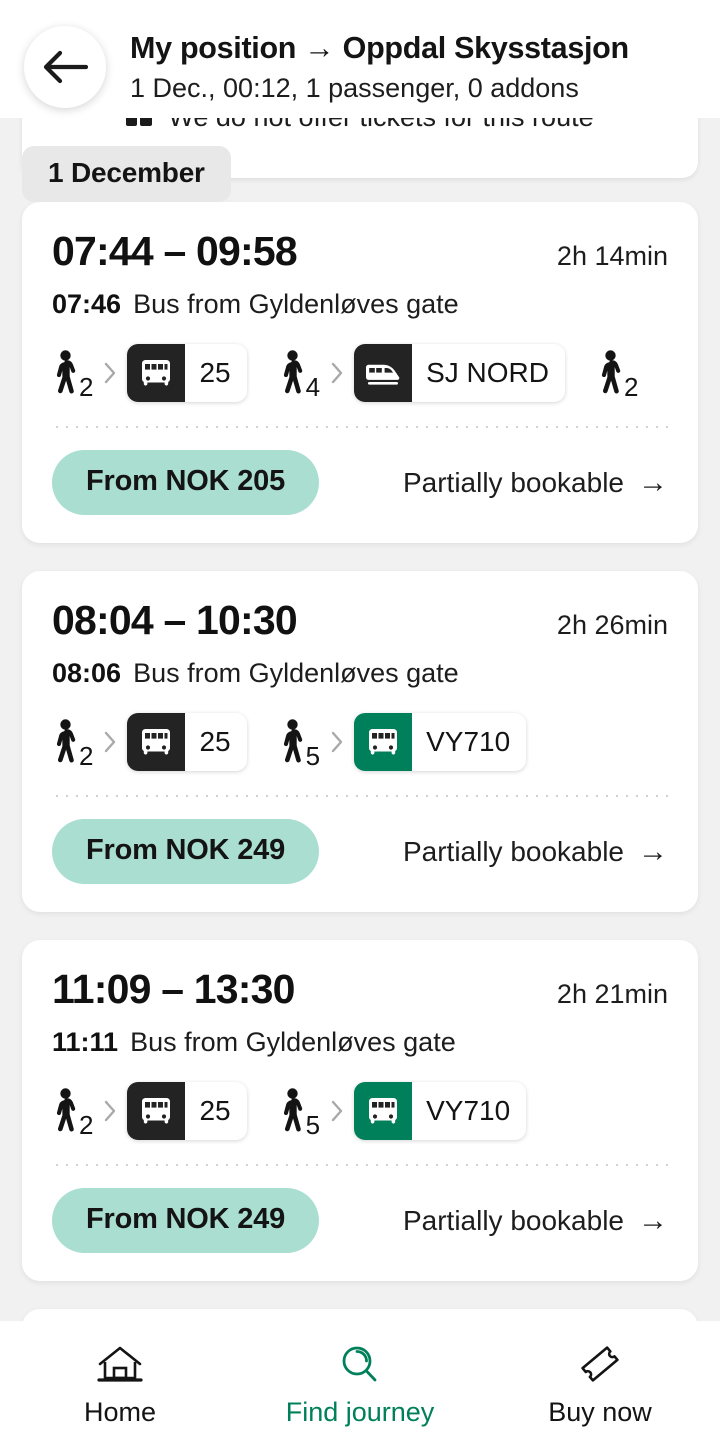 The image size is (720, 1456). Describe the element at coordinates (186, 482) in the screenshot. I see `price-badge: From NOK 205` at that location.